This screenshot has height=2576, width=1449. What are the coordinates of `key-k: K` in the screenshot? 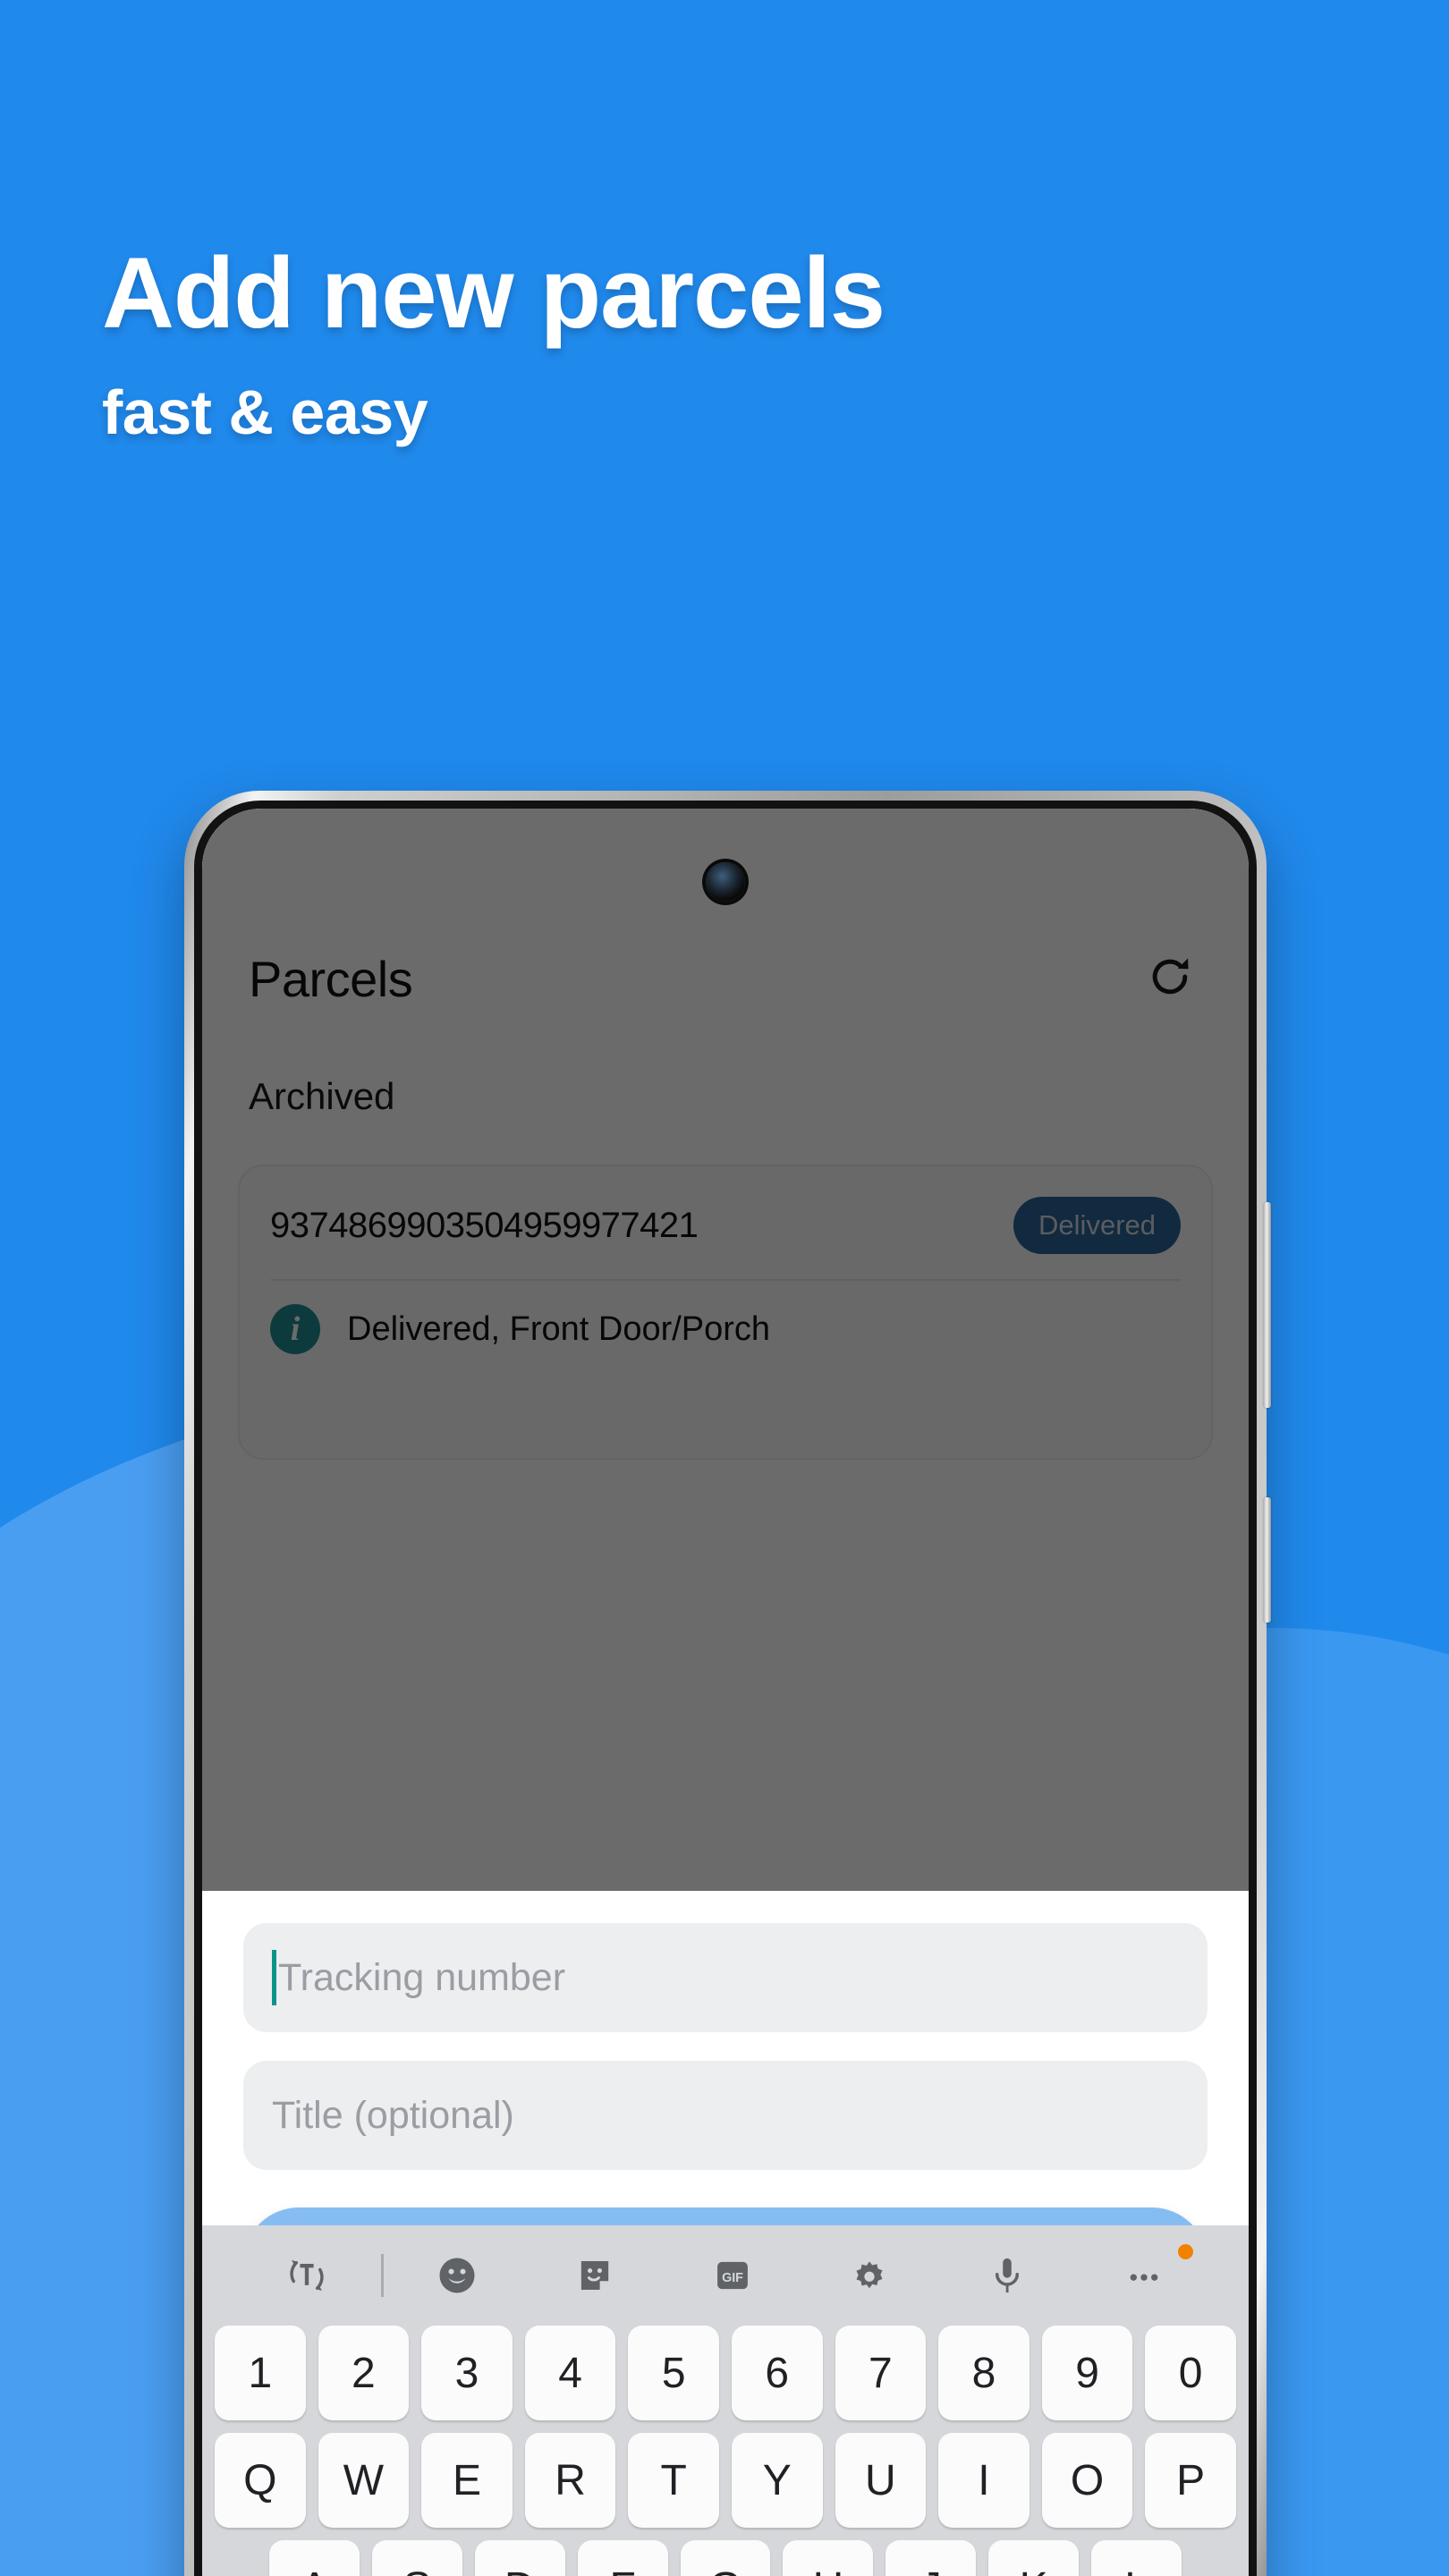 It's located at (1034, 2558).